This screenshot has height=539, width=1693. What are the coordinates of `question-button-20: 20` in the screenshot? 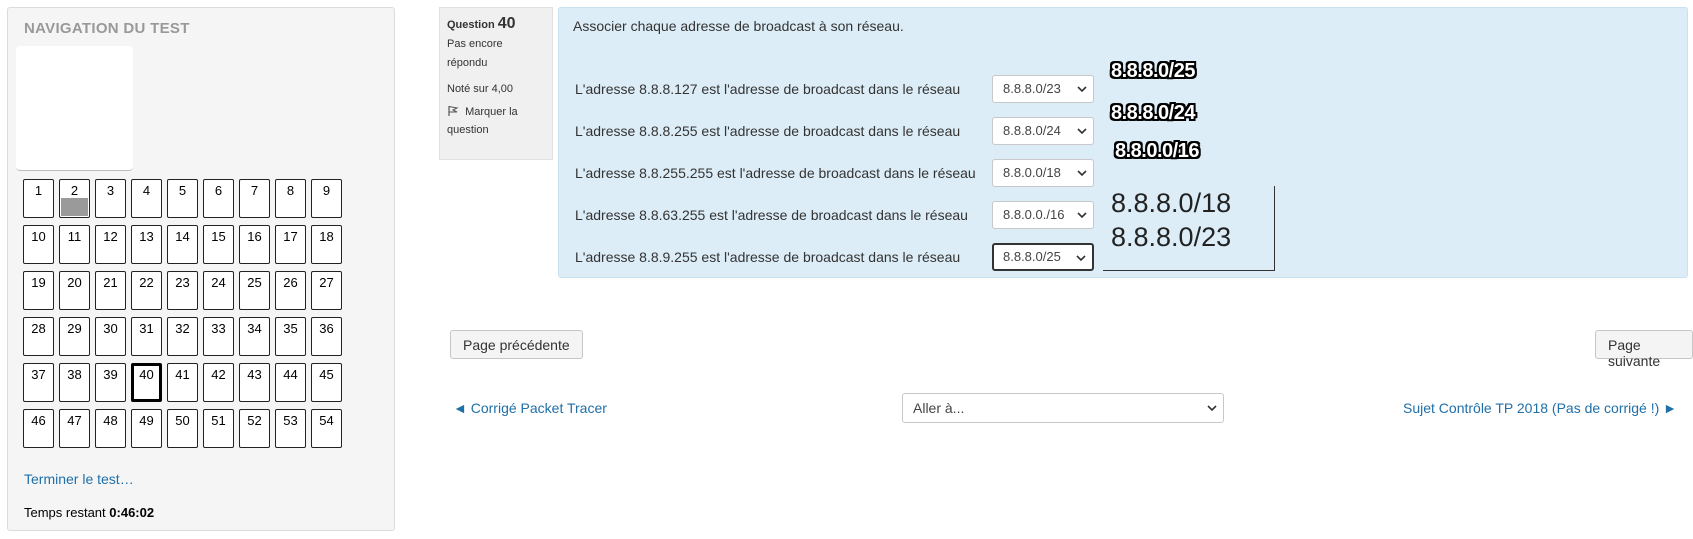 It's located at (74, 290).